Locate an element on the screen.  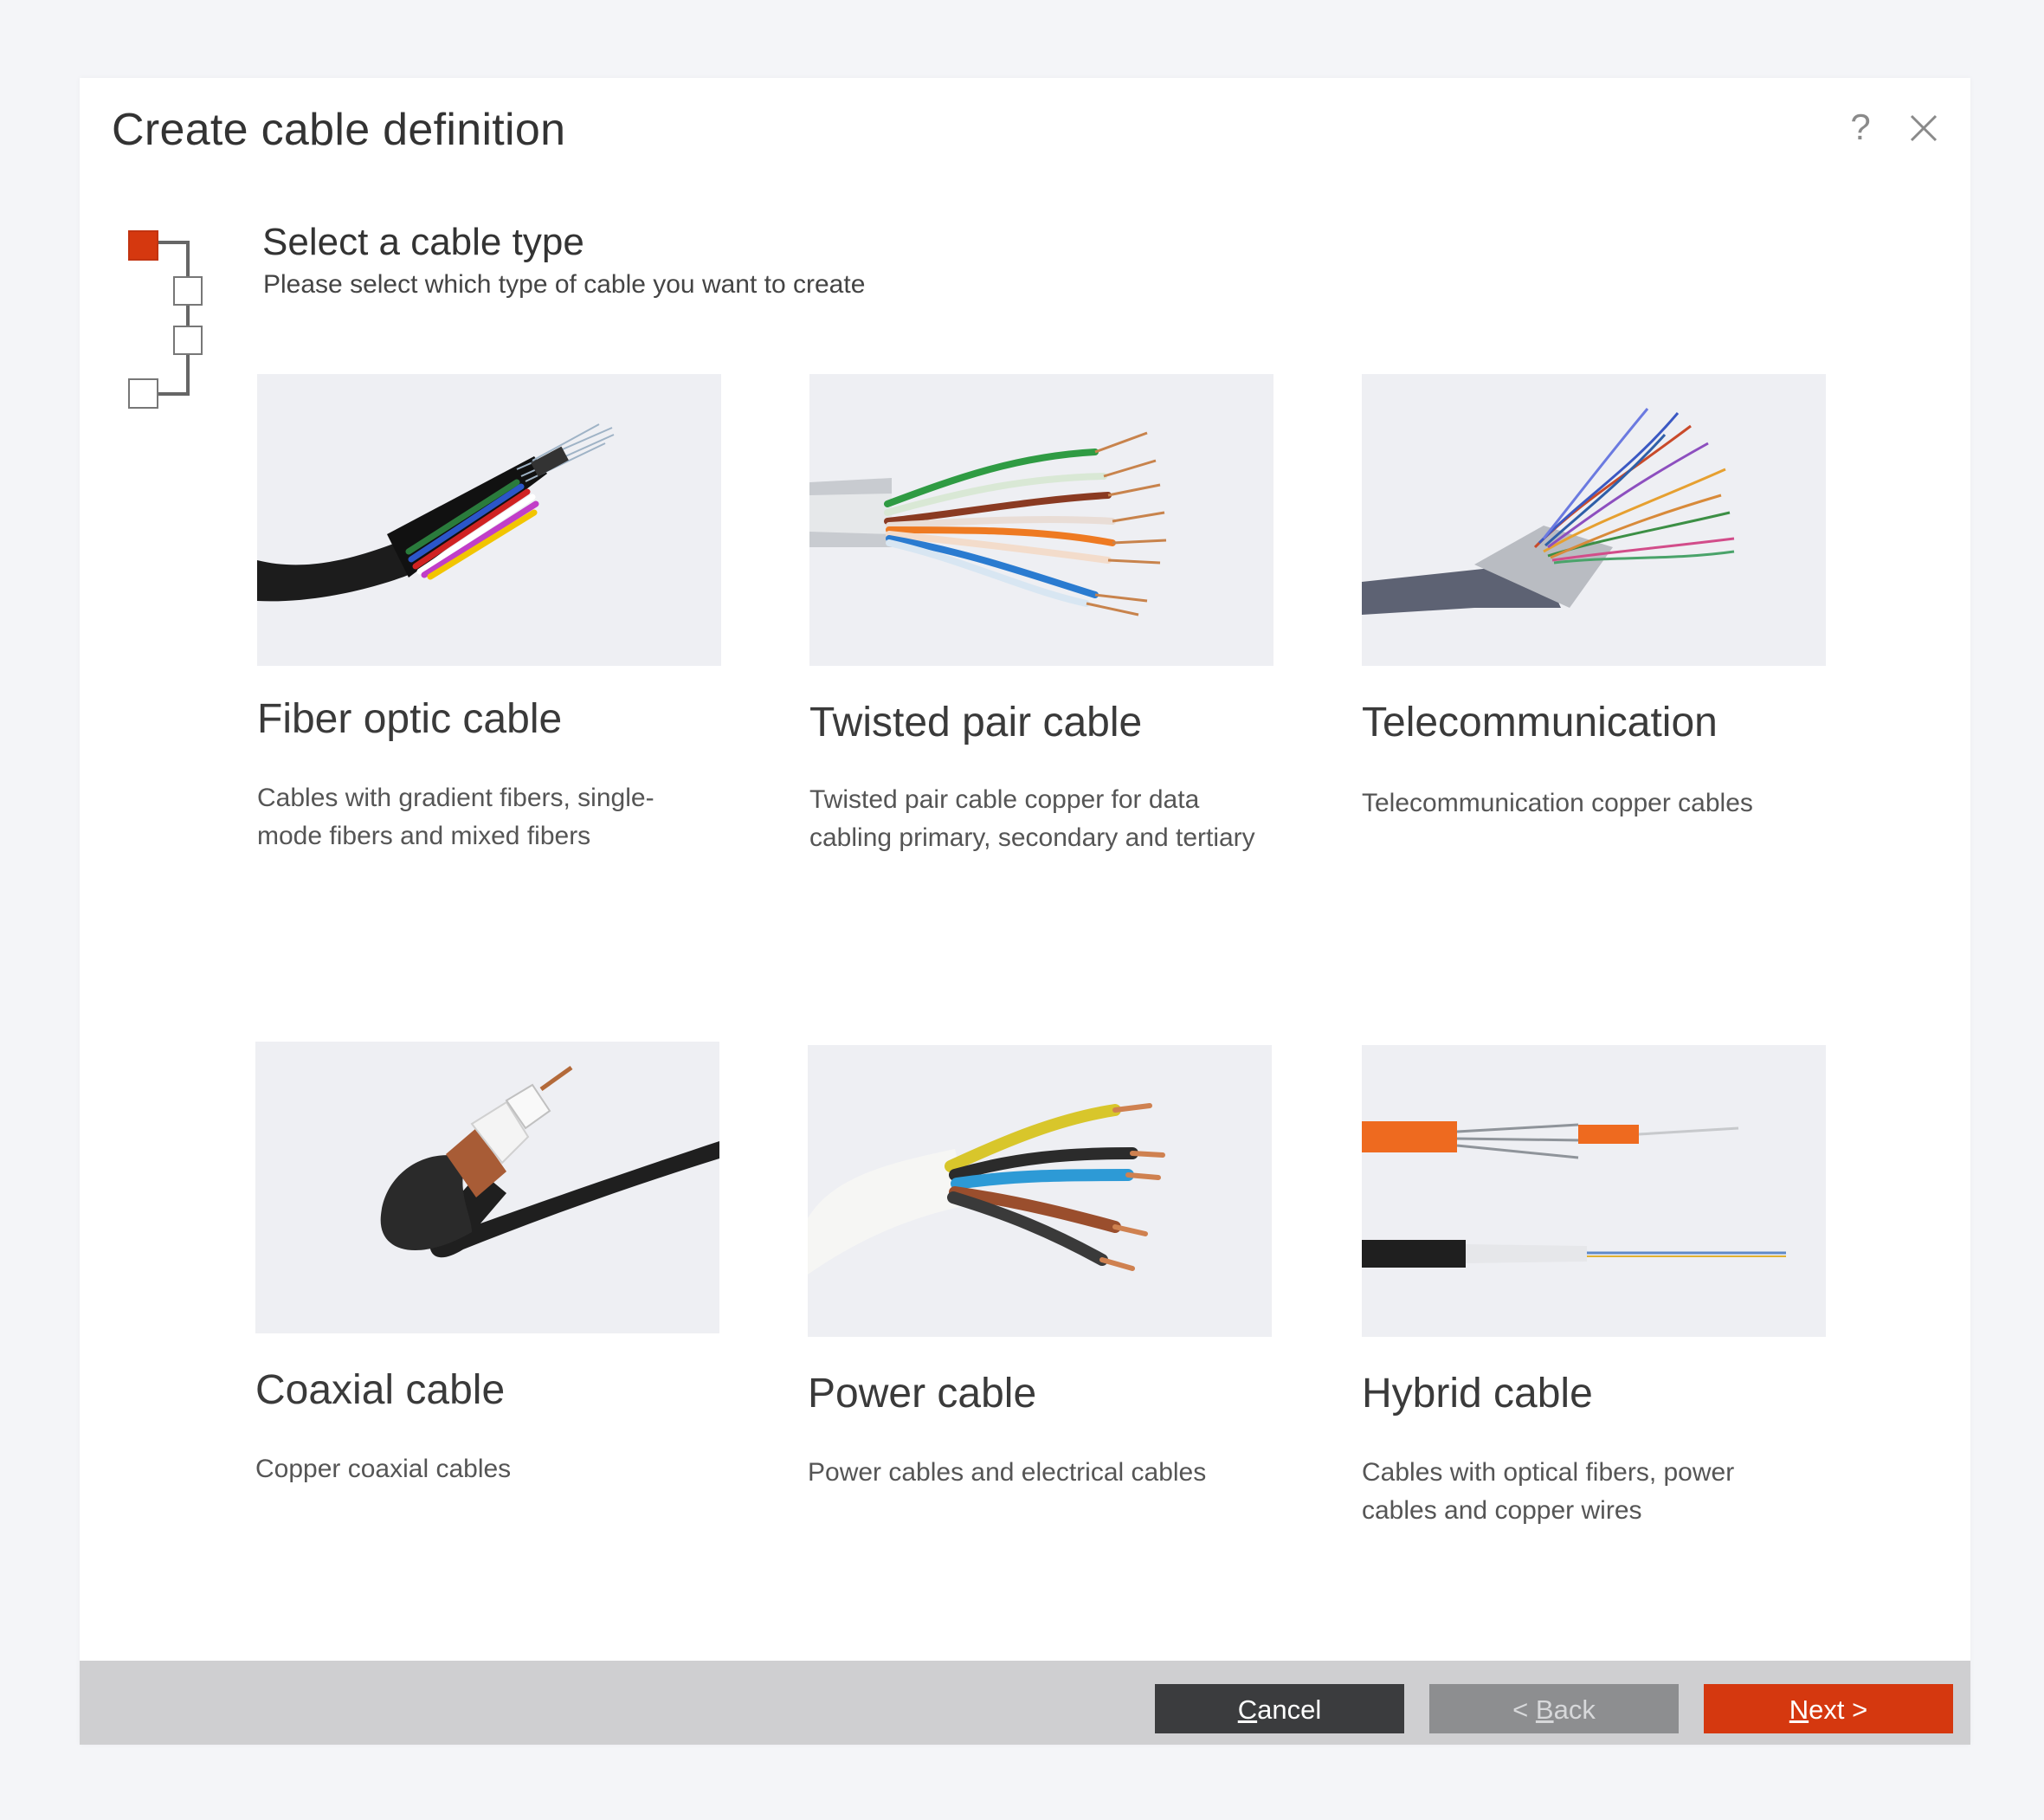
card-coaxial-cable: Coaxial cable Copper coaxial cables is located at coordinates (487, 1265).